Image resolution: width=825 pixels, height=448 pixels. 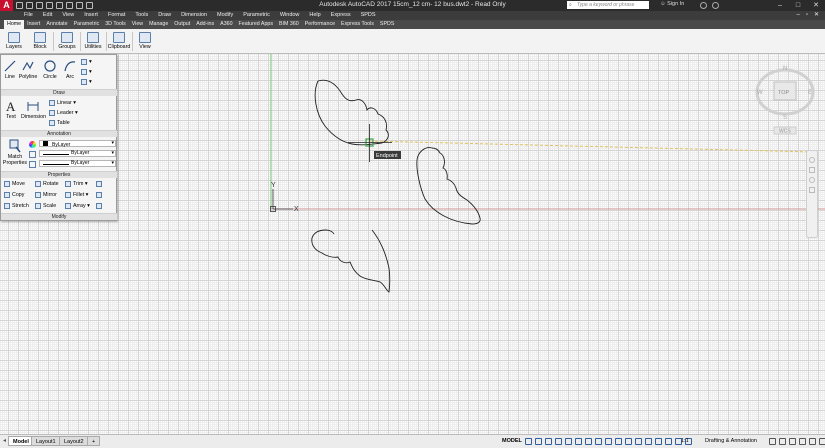 What do you see at coordinates (528, 441) in the screenshot?
I see `grid-icon` at bounding box center [528, 441].